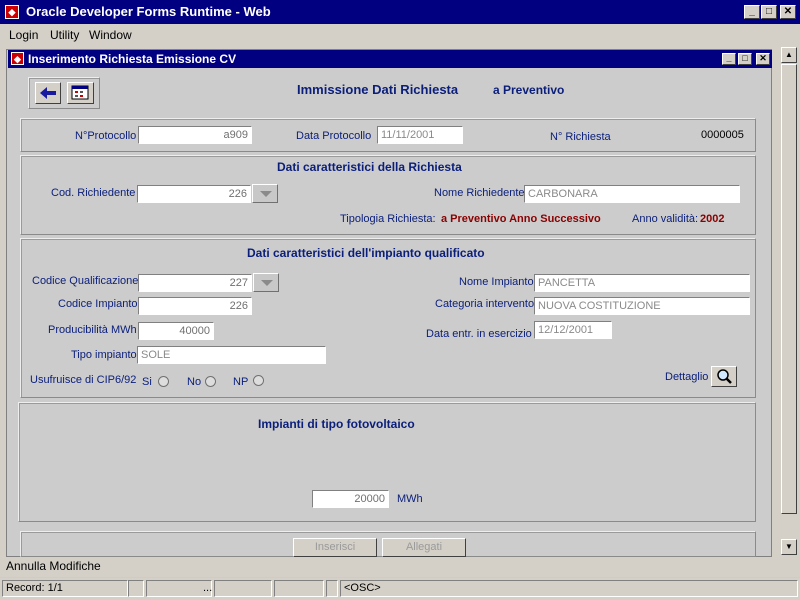 This screenshot has height=600, width=800. I want to click on validity-year-value: 2002, so click(712, 219).